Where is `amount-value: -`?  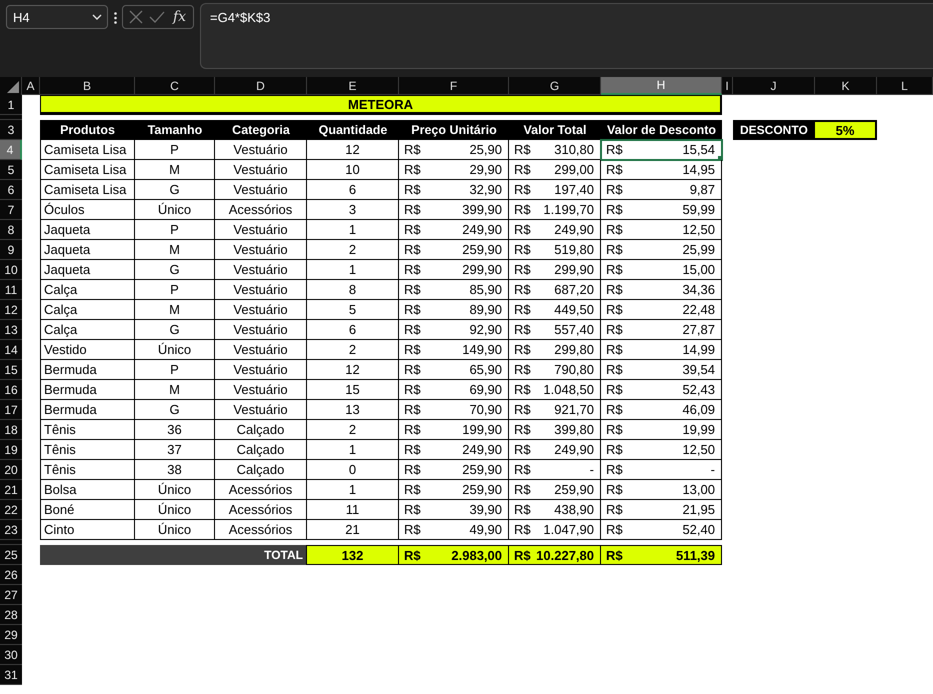 amount-value: - is located at coordinates (712, 469).